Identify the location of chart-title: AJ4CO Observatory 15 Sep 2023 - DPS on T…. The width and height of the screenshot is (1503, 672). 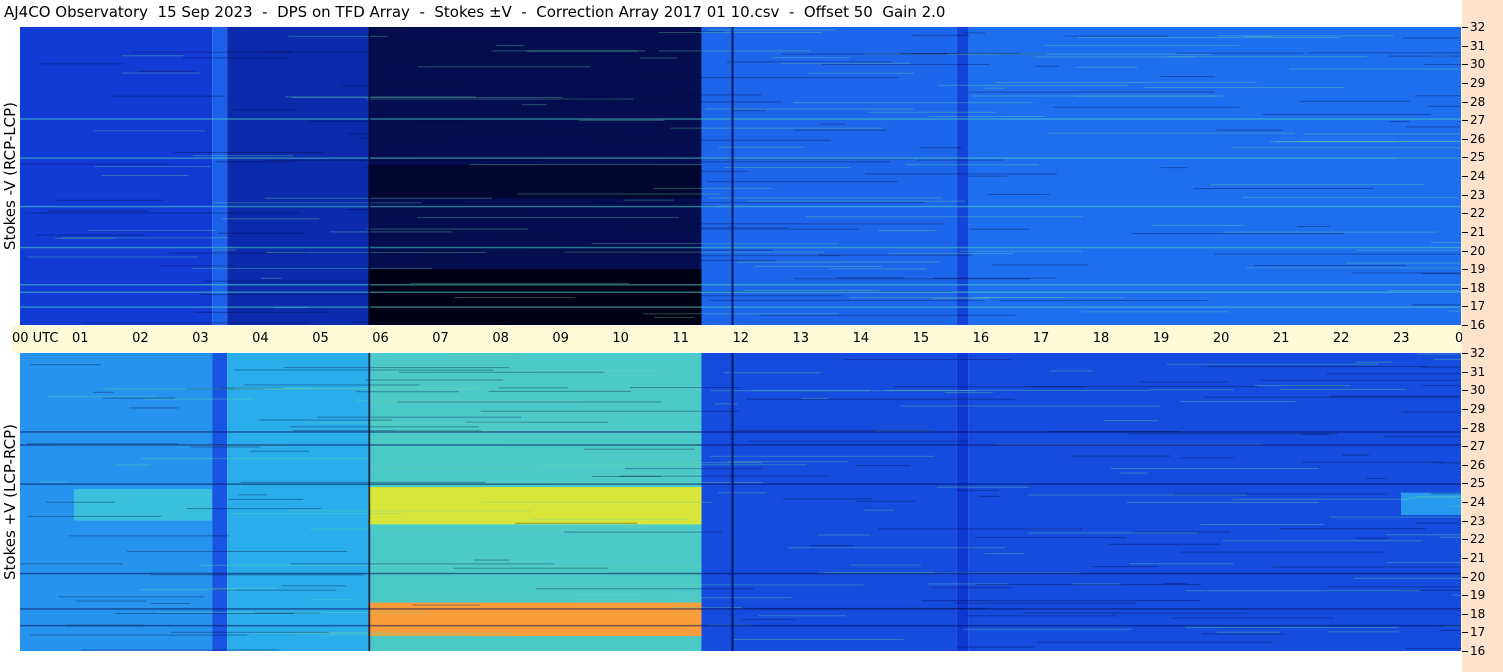
(475, 12).